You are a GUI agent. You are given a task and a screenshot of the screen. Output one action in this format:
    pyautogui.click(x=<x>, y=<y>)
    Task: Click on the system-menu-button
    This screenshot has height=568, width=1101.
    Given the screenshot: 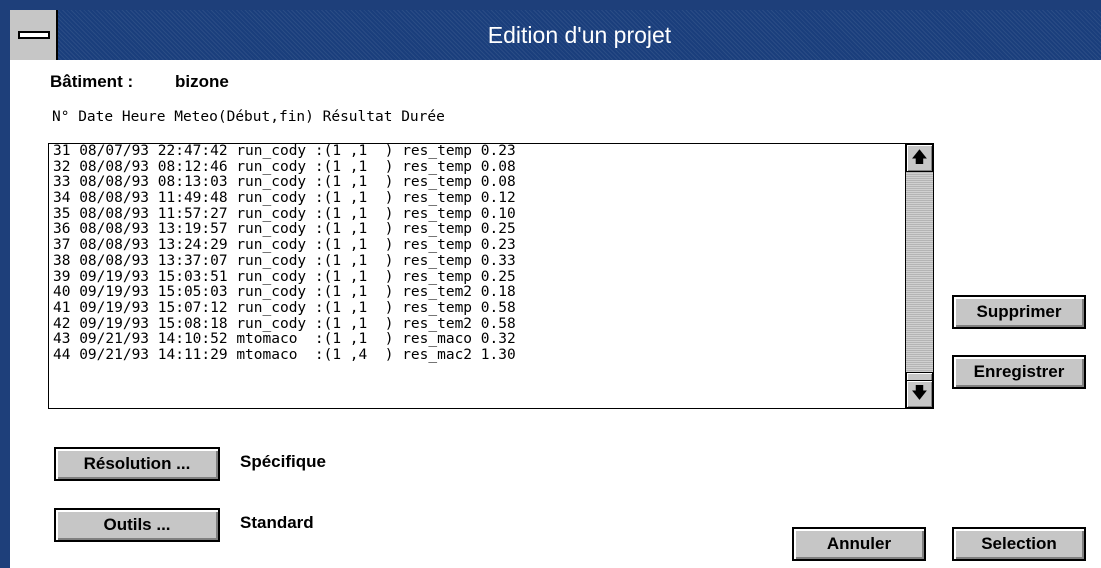 What is the action you would take?
    pyautogui.click(x=34, y=35)
    